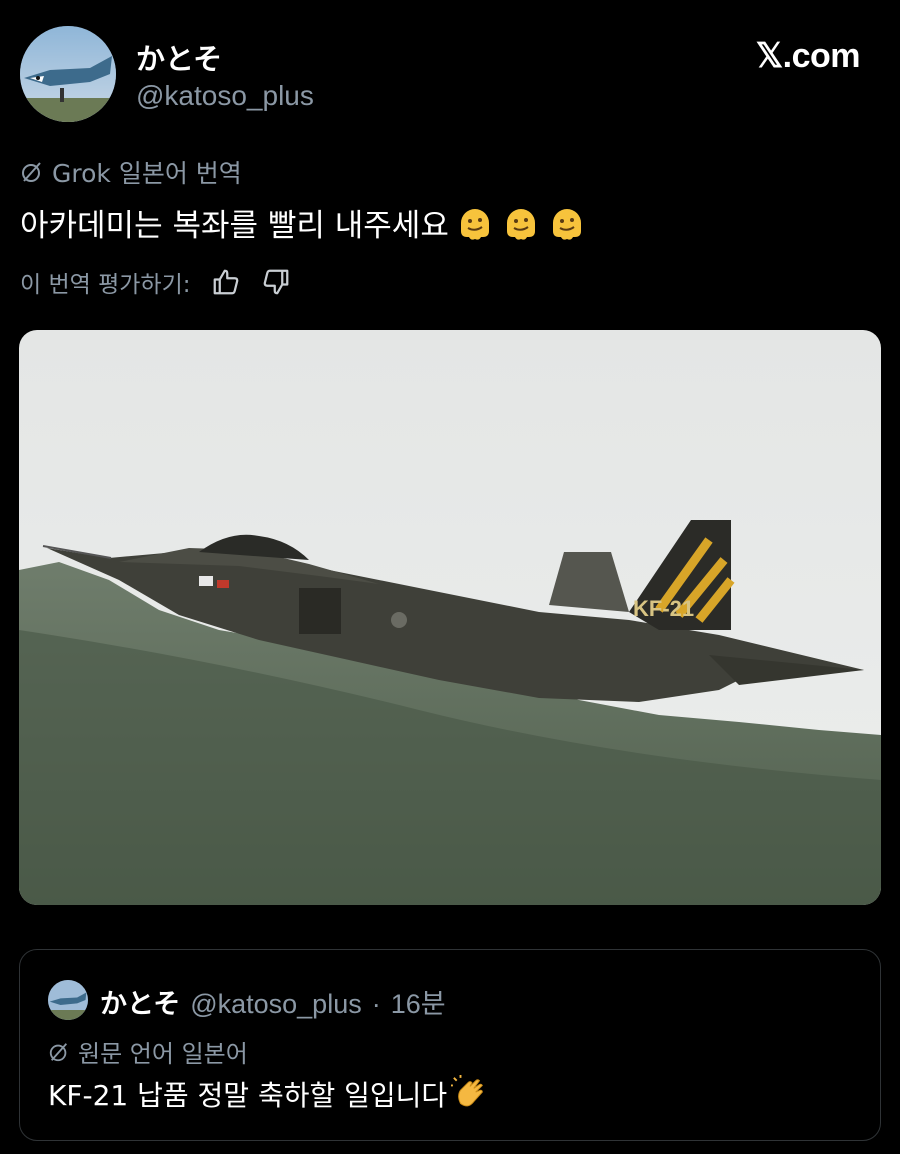 The width and height of the screenshot is (900, 1154). Describe the element at coordinates (248, 1095) in the screenshot. I see `quote-text-content: KF-21 납품 정말 축하할 일입니다` at that location.